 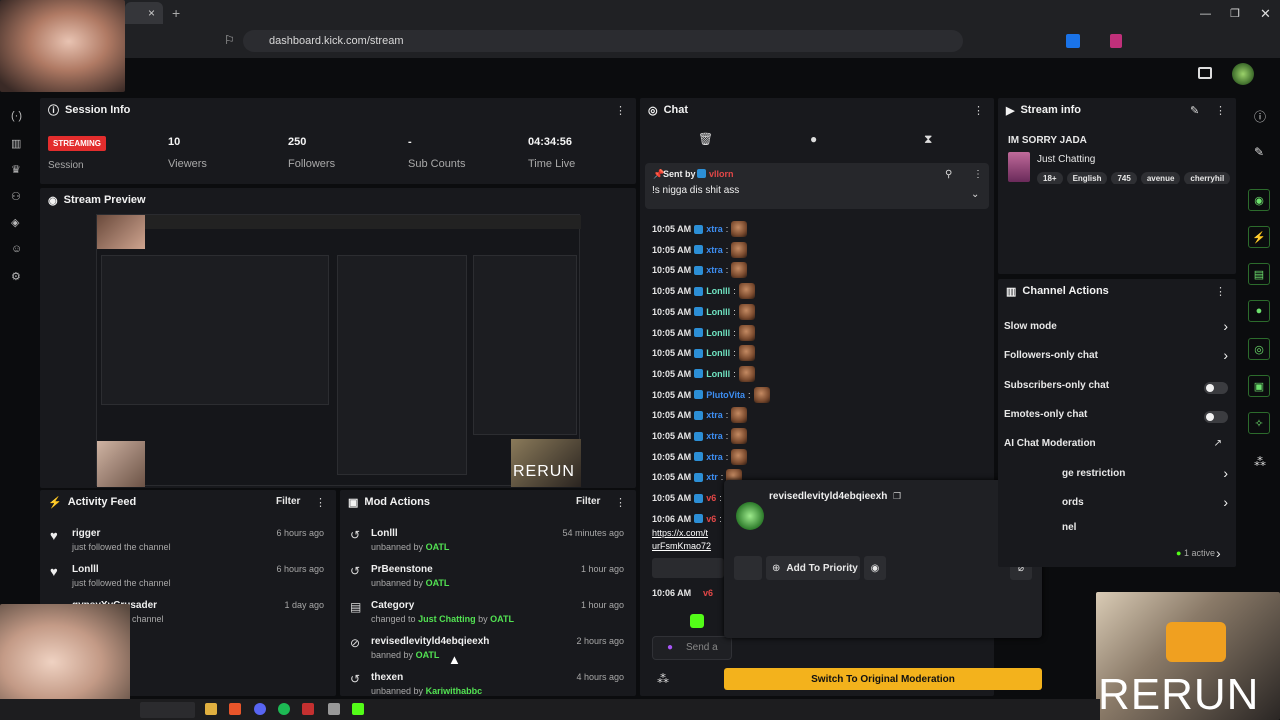 What do you see at coordinates (897, 496) in the screenshot?
I see `copy-icon: ❐` at bounding box center [897, 496].